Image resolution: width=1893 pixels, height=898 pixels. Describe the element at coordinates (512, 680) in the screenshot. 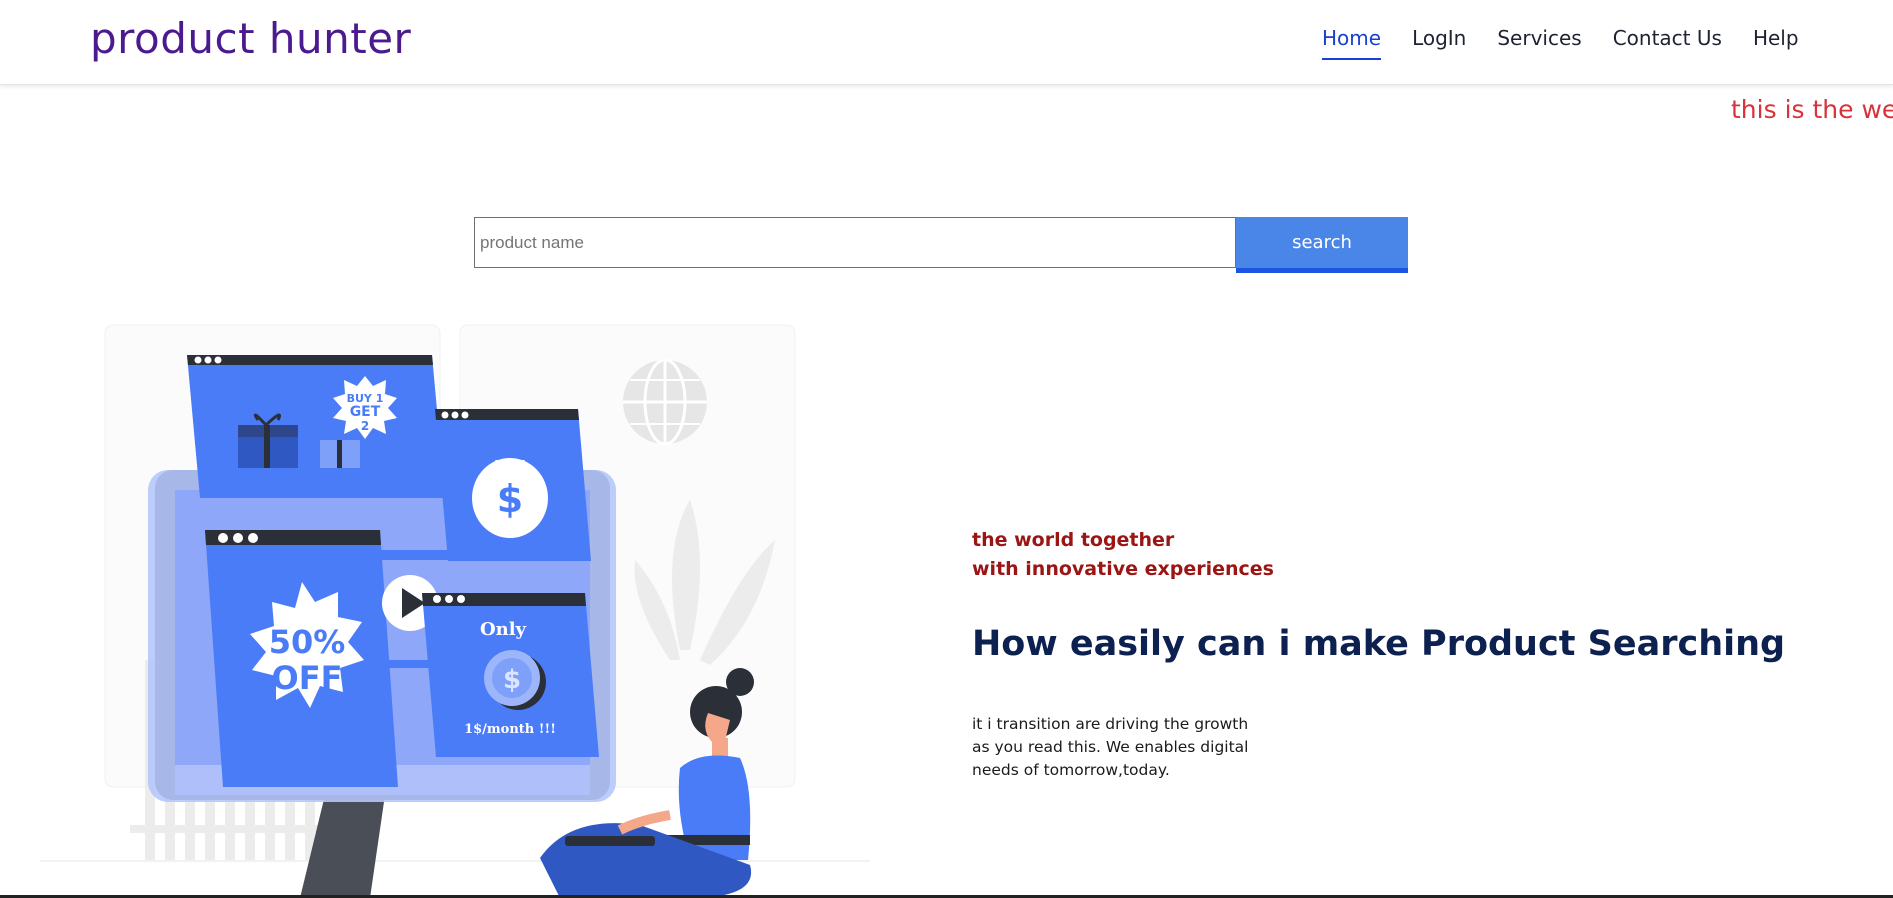

I see `coin-dollar-icon: $` at that location.